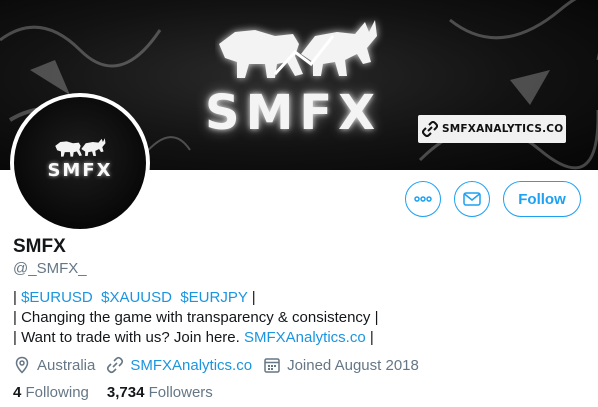 The image size is (598, 407). I want to click on website-link: SMFXAnalytics.co, so click(191, 365).